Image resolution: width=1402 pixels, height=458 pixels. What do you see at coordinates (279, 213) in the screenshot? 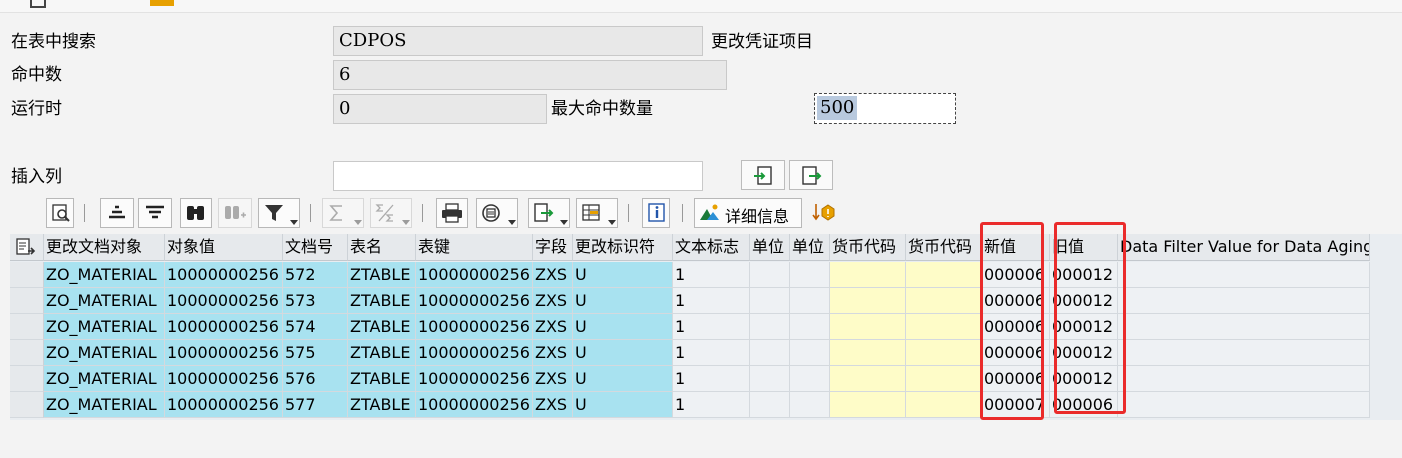
I see `filter-button` at bounding box center [279, 213].